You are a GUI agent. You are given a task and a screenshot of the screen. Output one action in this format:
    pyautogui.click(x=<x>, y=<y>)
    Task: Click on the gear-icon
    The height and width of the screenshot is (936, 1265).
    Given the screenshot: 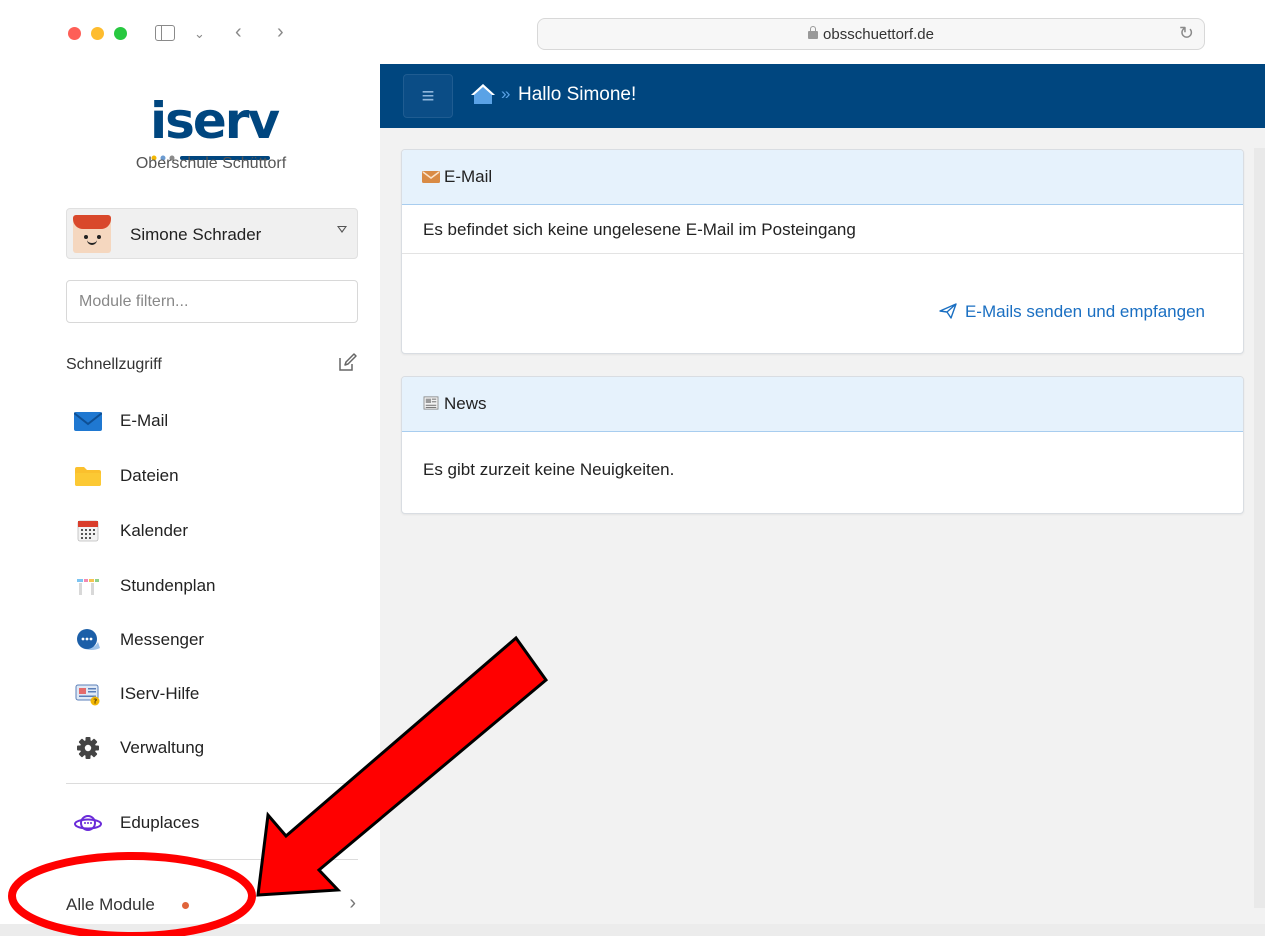 What is the action you would take?
    pyautogui.click(x=88, y=748)
    